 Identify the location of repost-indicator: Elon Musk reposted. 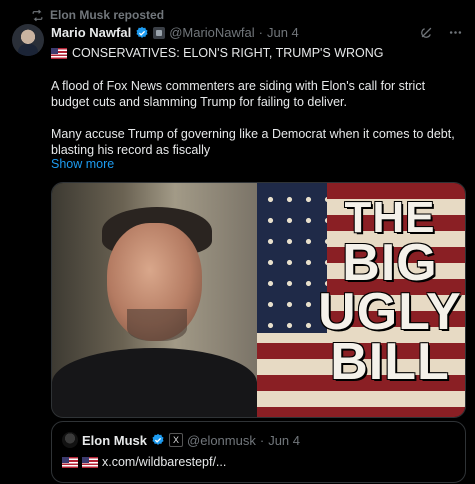
(97, 15).